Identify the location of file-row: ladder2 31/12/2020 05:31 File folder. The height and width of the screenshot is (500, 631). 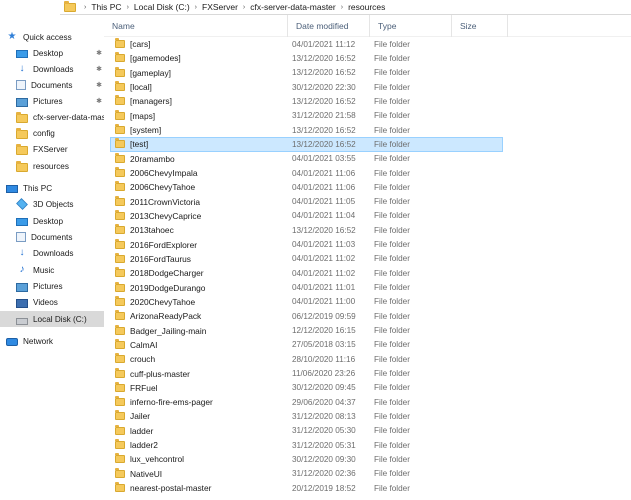
(306, 445).